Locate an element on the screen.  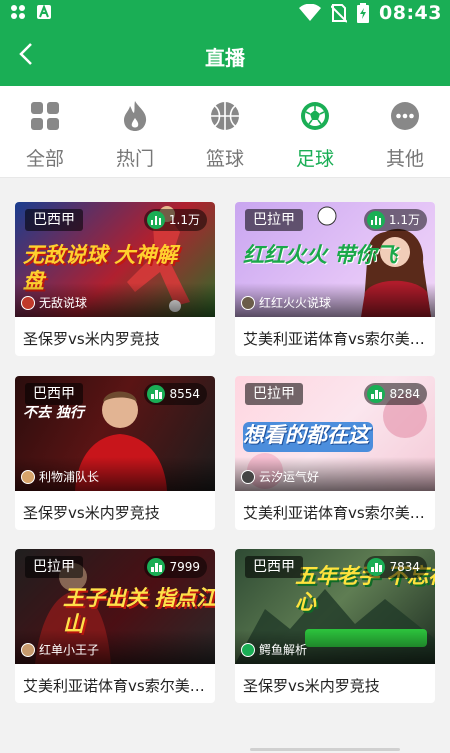
tab-label: 足球 is located at coordinates (314, 159).